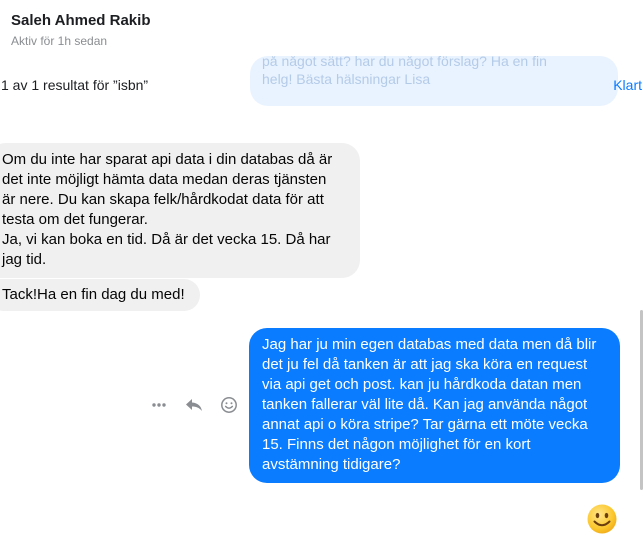 The height and width of the screenshot is (548, 644). What do you see at coordinates (93, 294) in the screenshot?
I see `message-line: Tack!Ha en fin dag du med!` at bounding box center [93, 294].